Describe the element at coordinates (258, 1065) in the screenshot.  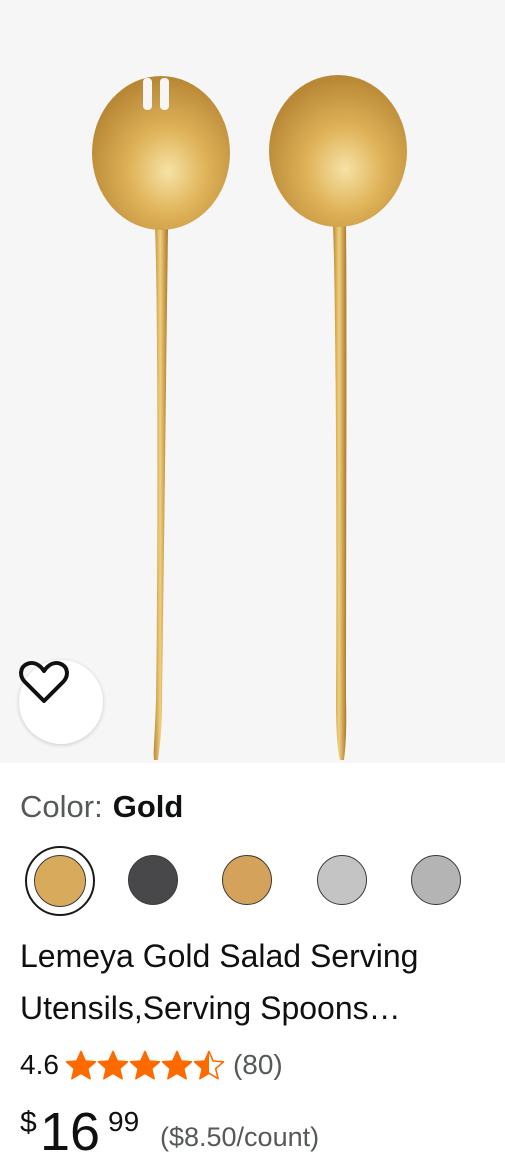
I see `rating-count: (80)` at that location.